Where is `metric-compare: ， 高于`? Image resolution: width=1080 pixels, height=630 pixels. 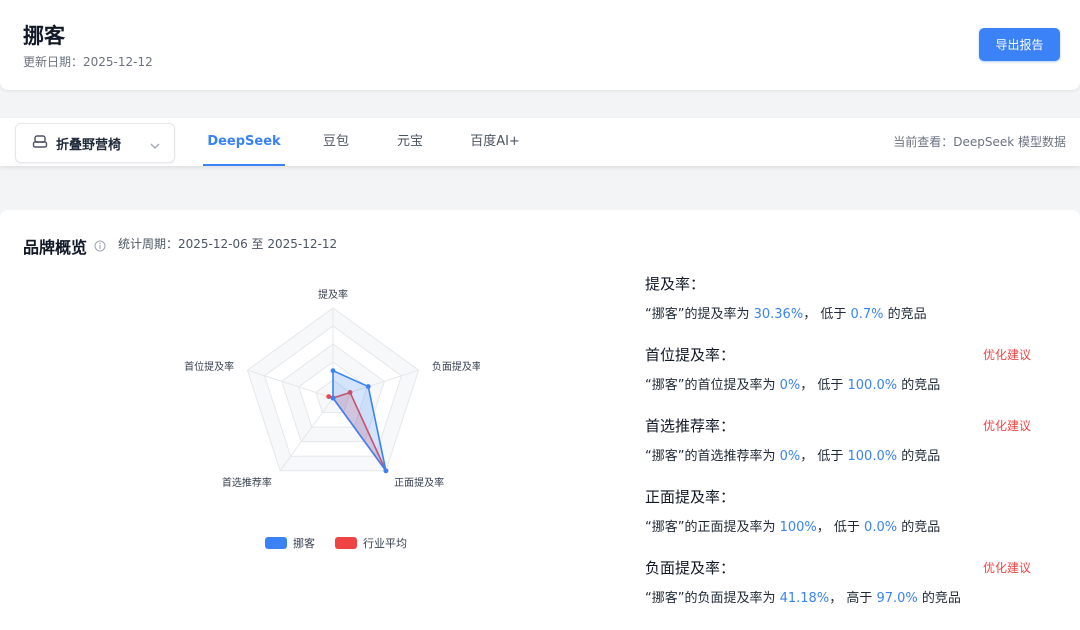 metric-compare: ， 高于 is located at coordinates (853, 598).